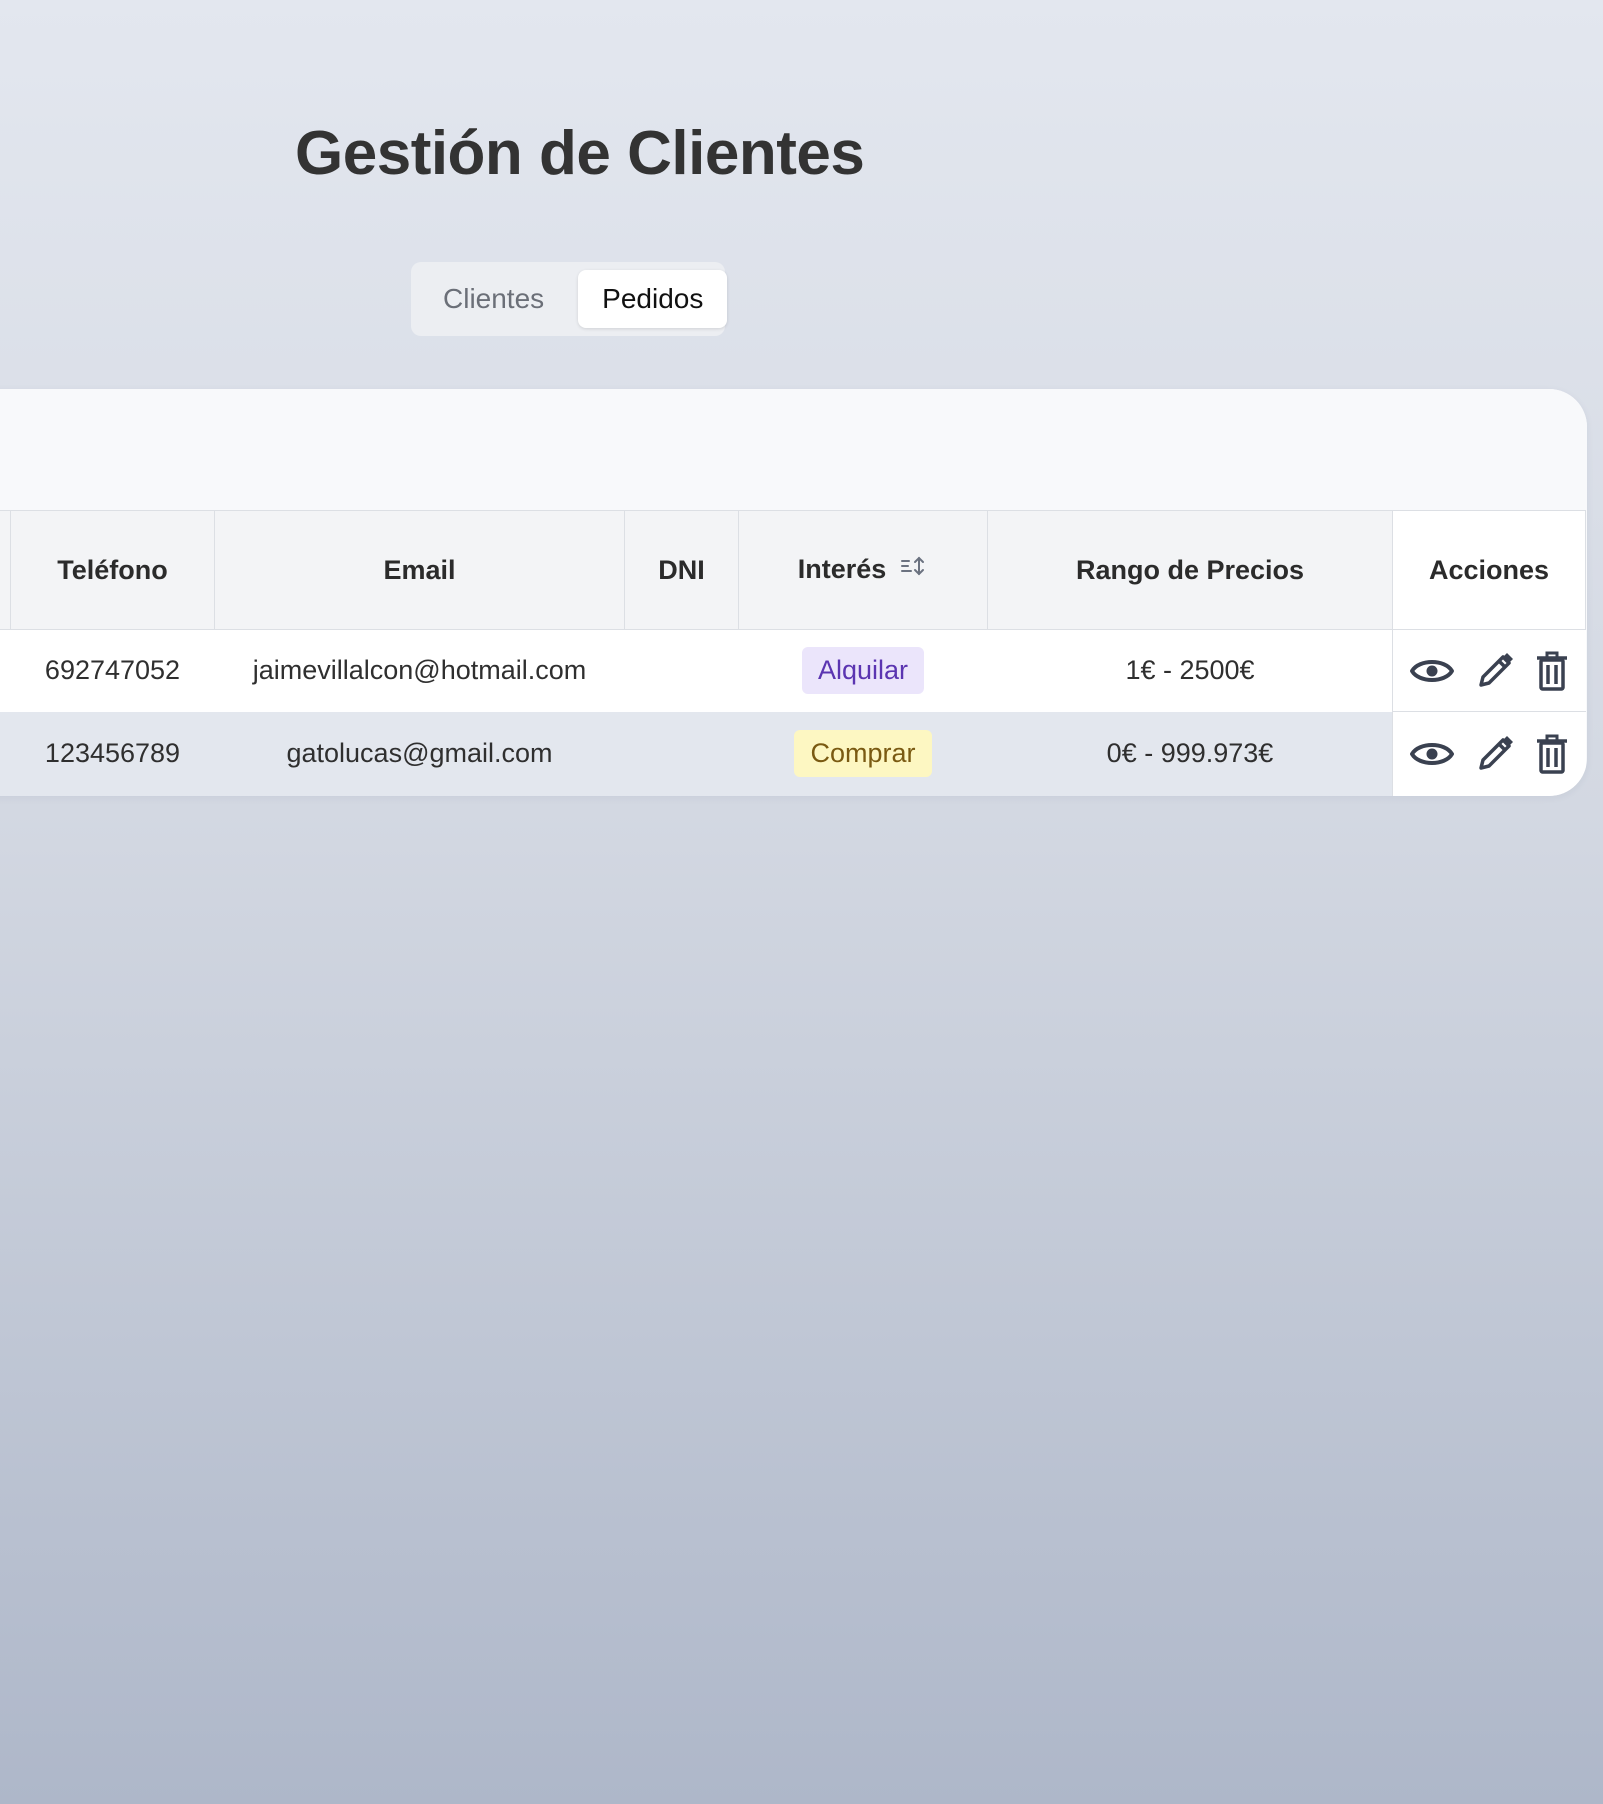 Image resolution: width=1603 pixels, height=1804 pixels. What do you see at coordinates (112, 753) in the screenshot?
I see `cell-telefono: 123456789` at bounding box center [112, 753].